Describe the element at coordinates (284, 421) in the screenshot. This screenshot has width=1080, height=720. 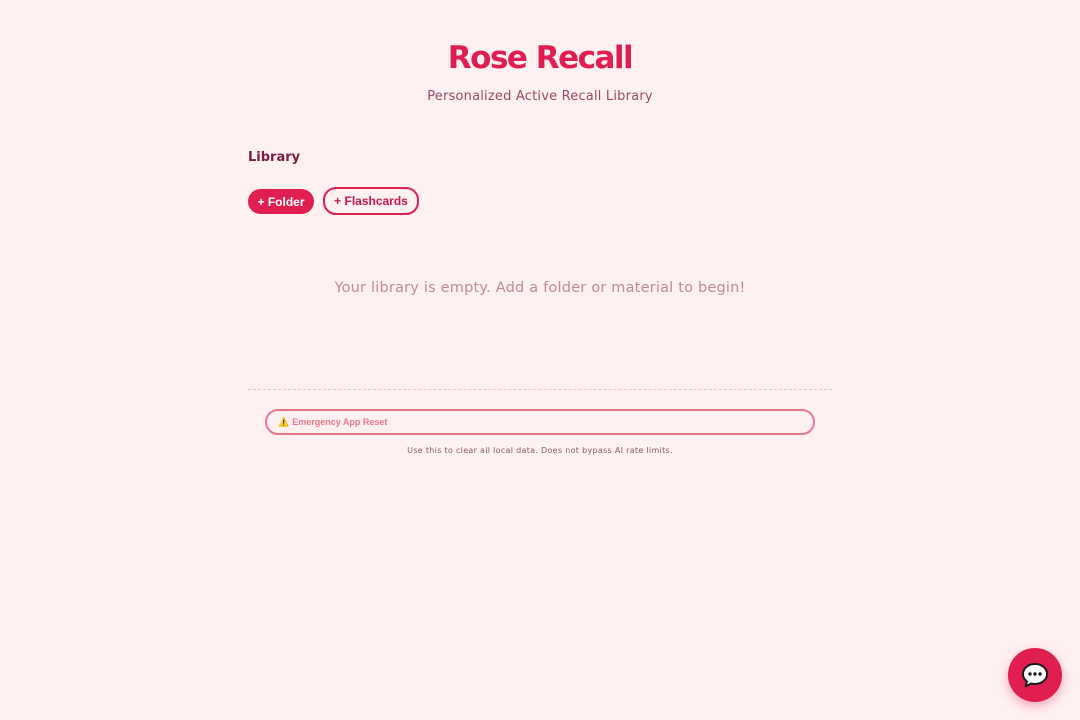
I see `warning-icon: ⚠️` at that location.